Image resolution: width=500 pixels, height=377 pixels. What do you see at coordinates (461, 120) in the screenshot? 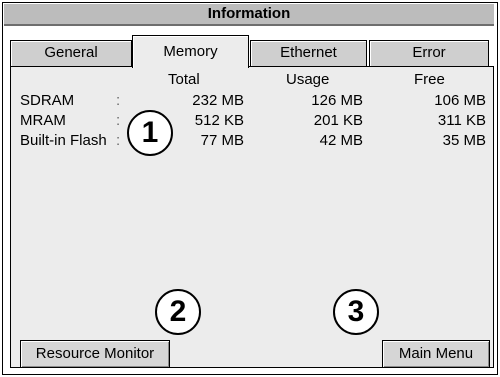
I see `mram-free: 311 KB` at bounding box center [461, 120].